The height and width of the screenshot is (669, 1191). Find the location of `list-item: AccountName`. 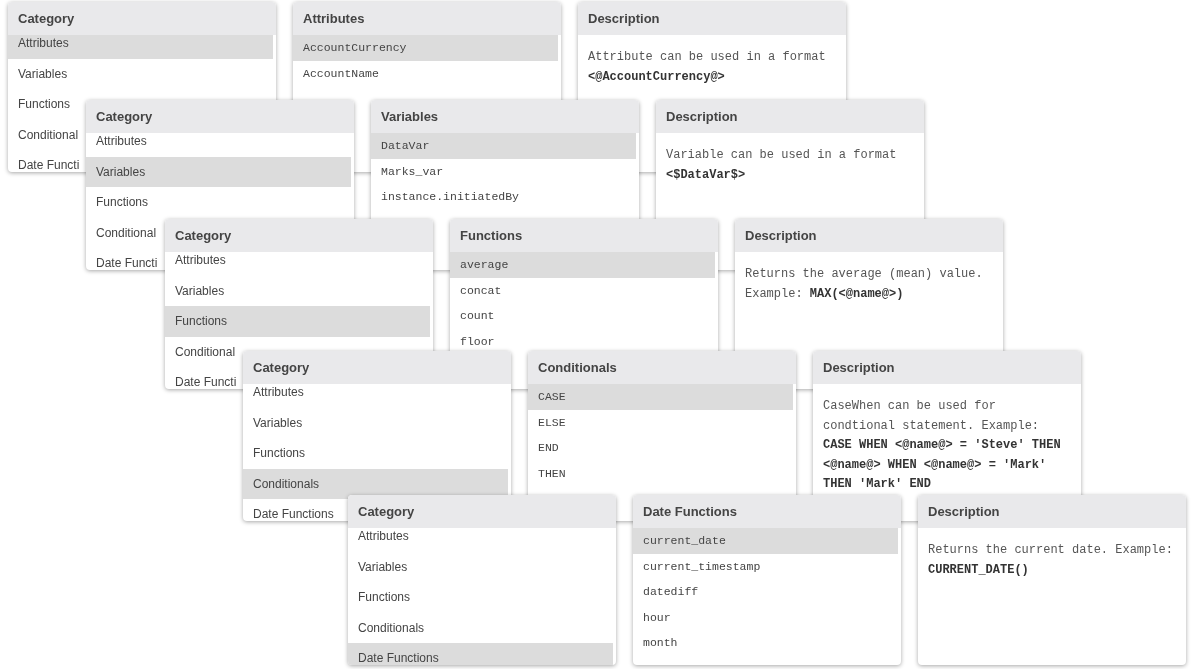

list-item: AccountName is located at coordinates (425, 73).